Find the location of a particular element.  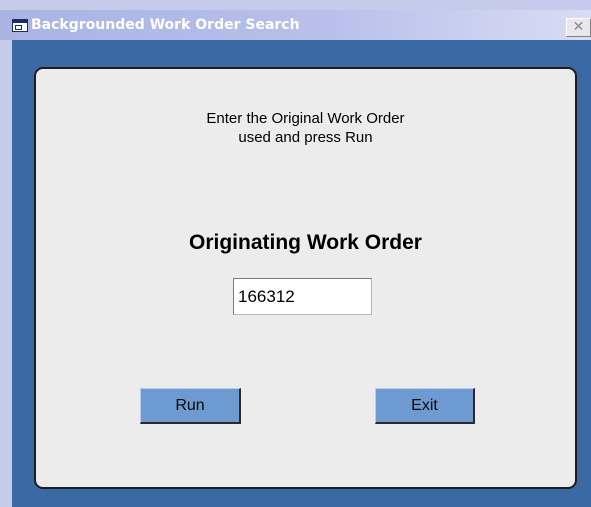

originating-work-order-label: Originating Work Order is located at coordinates (305, 242).